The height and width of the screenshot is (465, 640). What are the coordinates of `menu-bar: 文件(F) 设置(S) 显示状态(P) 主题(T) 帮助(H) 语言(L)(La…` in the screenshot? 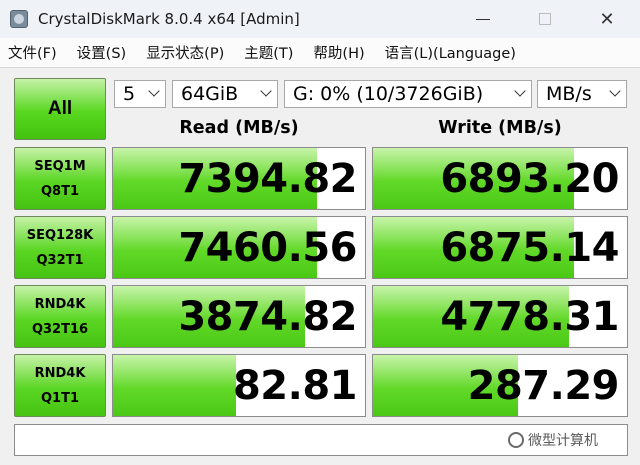 It's located at (320, 53).